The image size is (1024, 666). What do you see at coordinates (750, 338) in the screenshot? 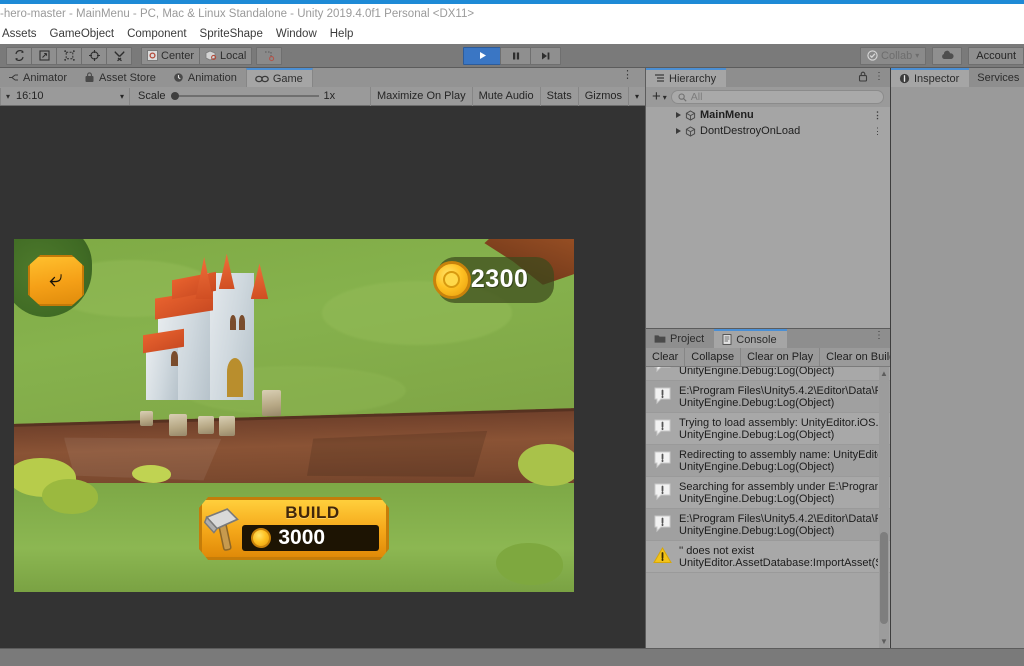
I see `tab-console: Console` at bounding box center [750, 338].